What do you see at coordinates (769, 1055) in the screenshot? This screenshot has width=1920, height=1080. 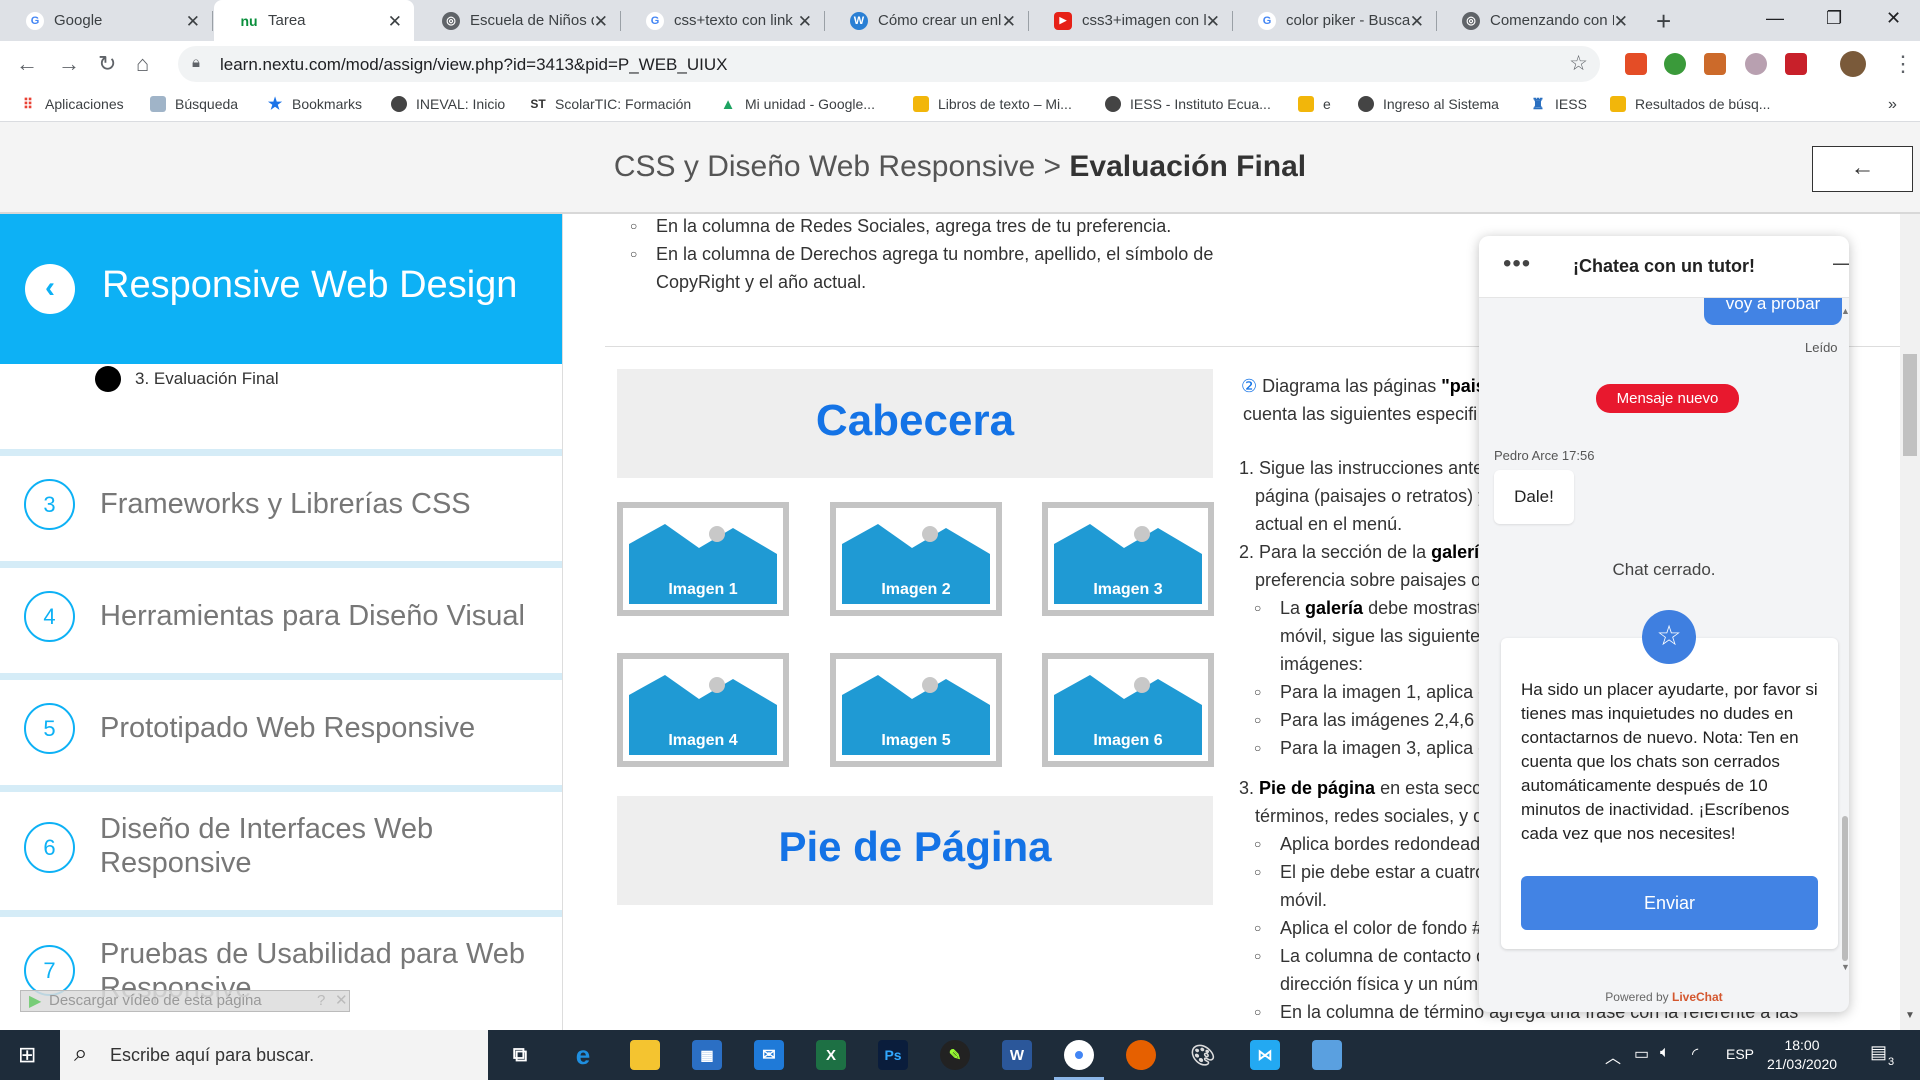 I see `mail-icon: ✉` at bounding box center [769, 1055].